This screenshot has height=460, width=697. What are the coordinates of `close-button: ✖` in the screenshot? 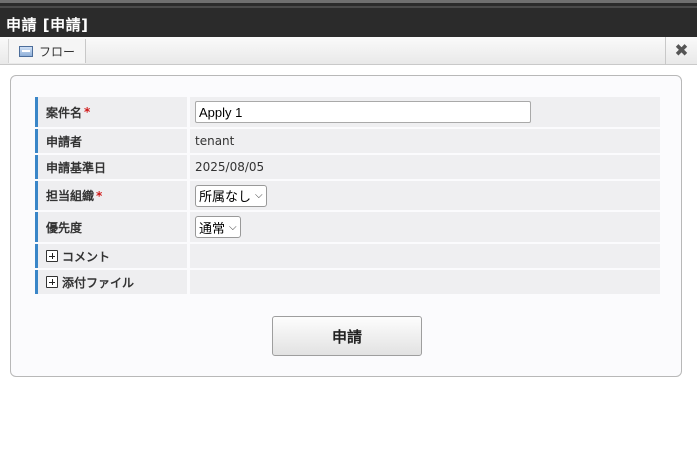 It's located at (681, 51).